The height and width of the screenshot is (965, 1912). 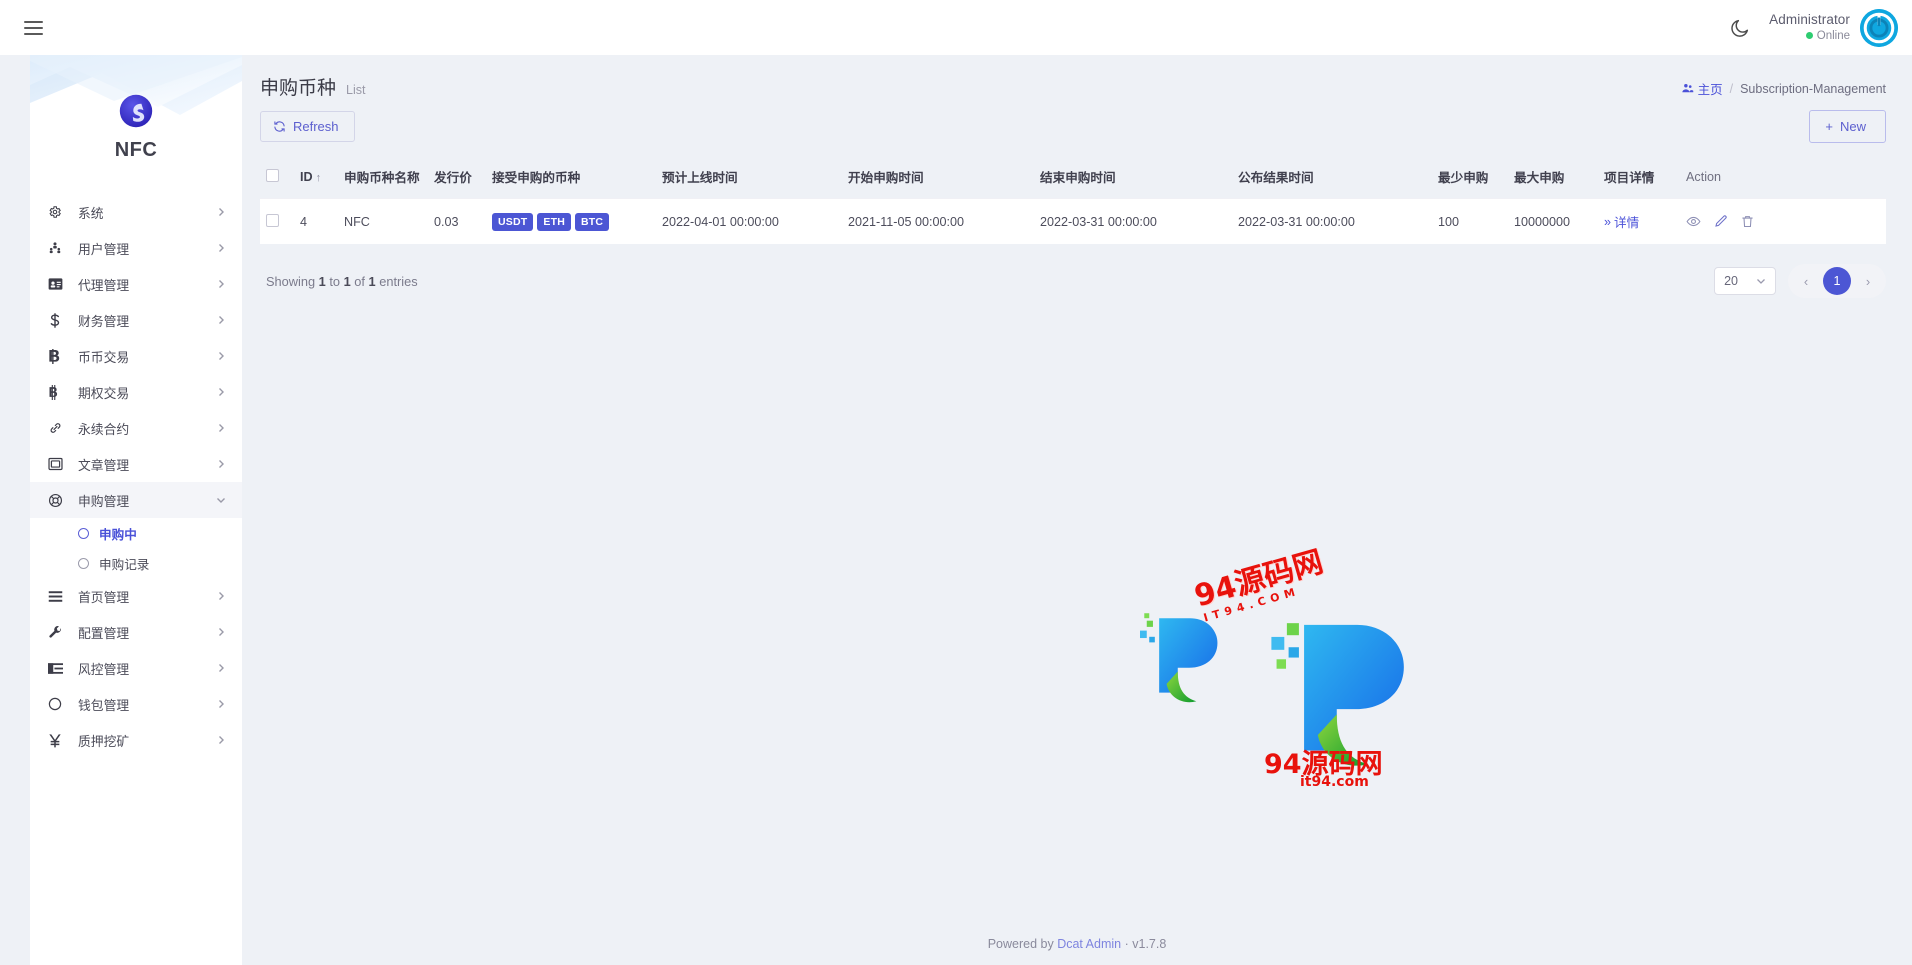 I want to click on id-card-icon, so click(x=59, y=284).